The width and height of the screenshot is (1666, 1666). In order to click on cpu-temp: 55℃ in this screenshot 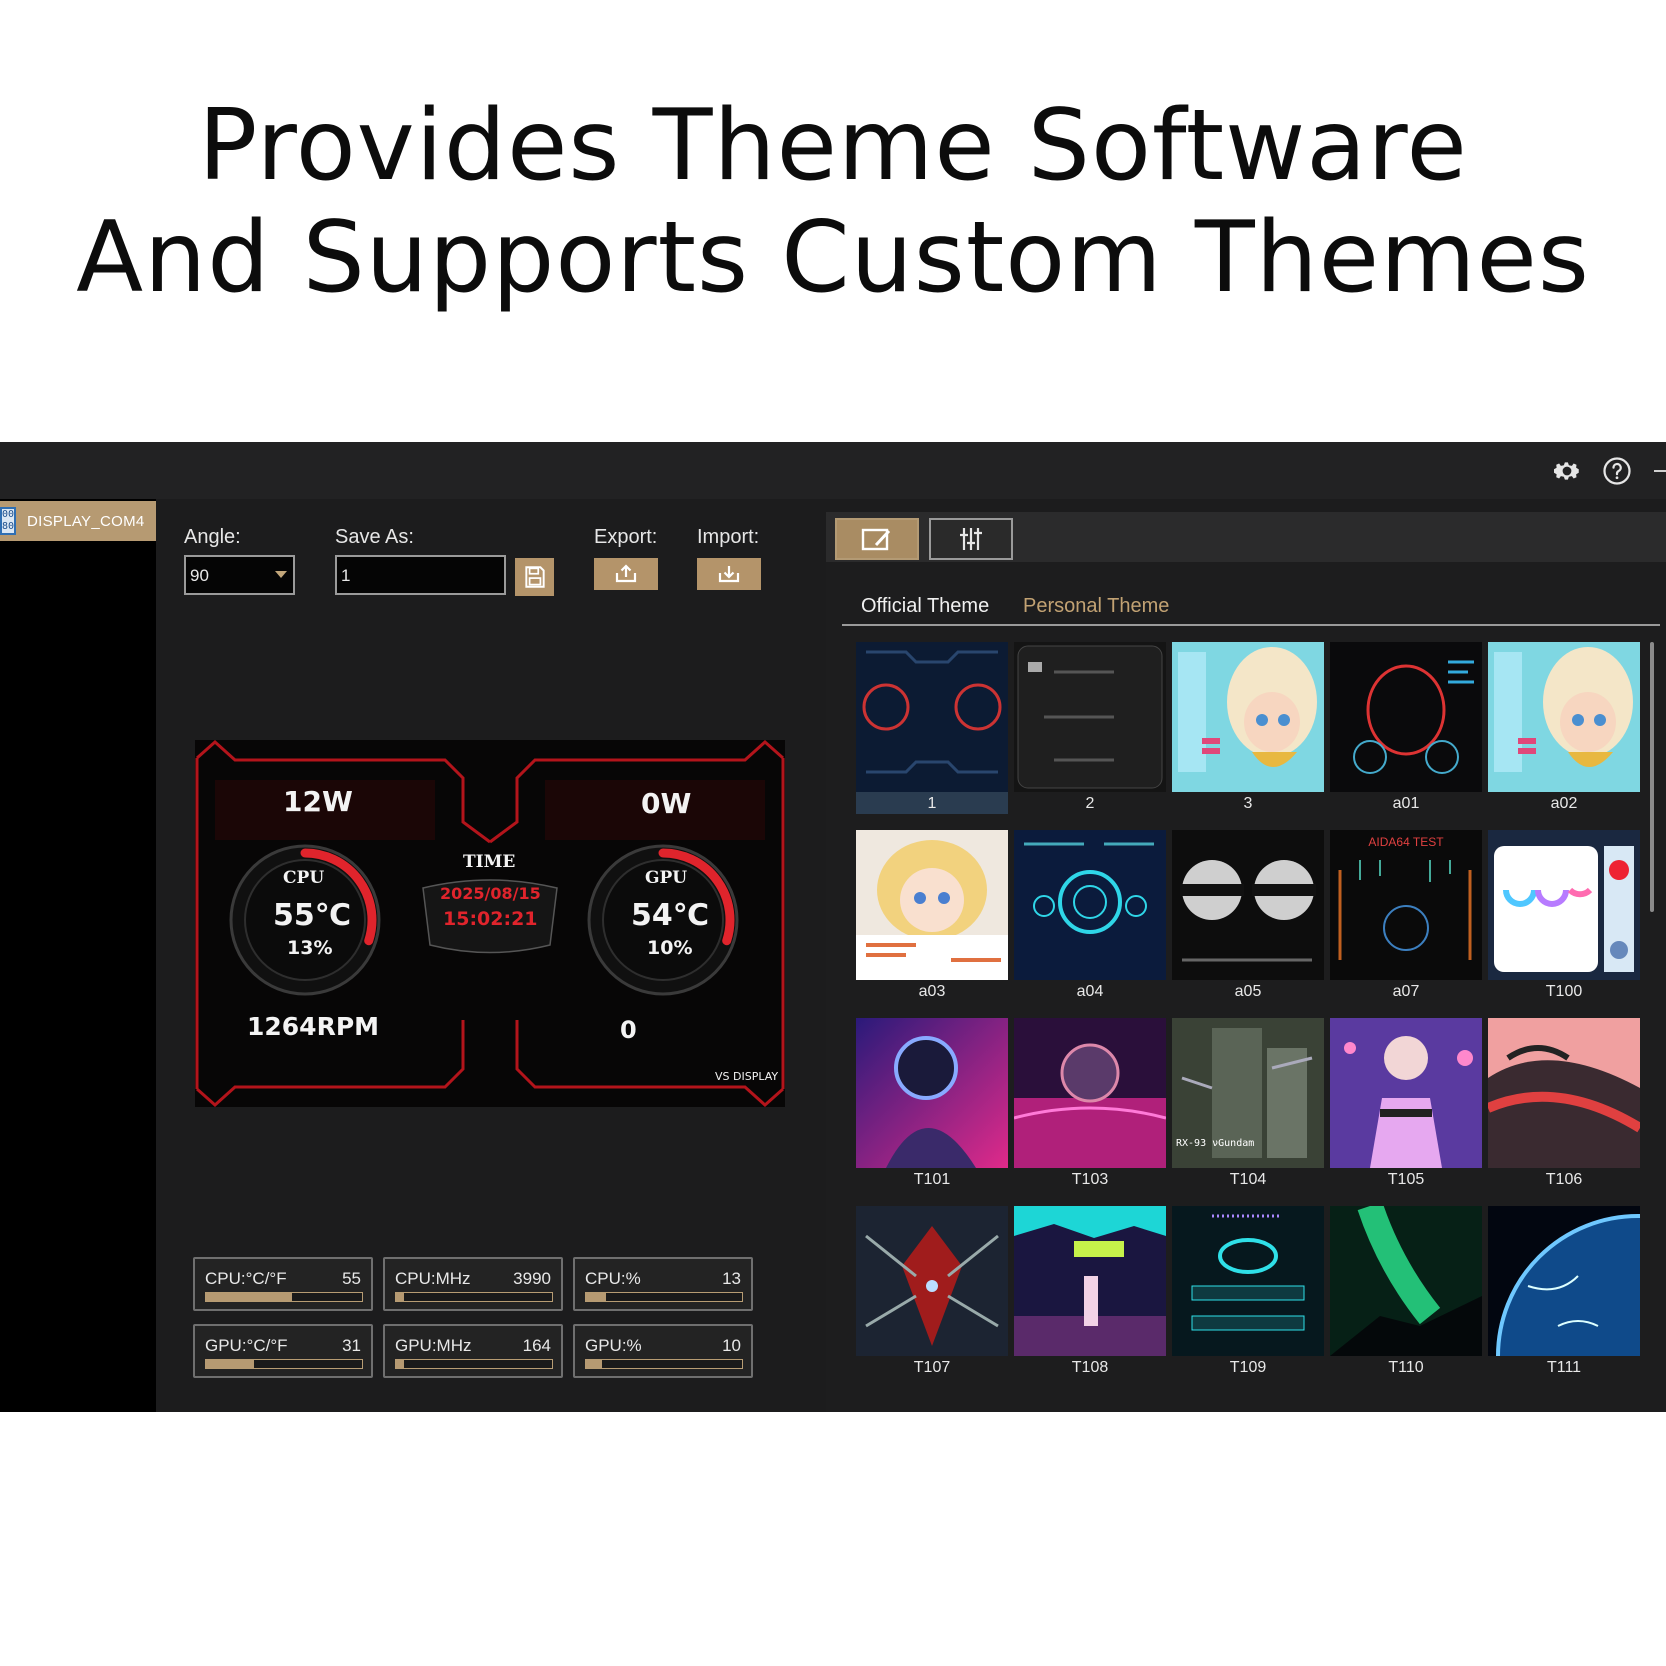, I will do `click(312, 915)`.